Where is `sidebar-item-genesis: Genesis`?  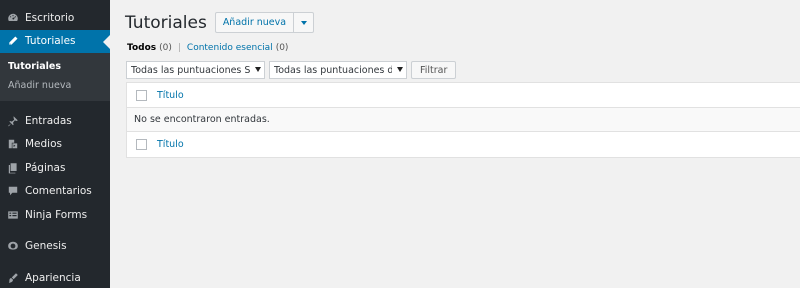
sidebar-item-genesis: Genesis is located at coordinates (55, 247).